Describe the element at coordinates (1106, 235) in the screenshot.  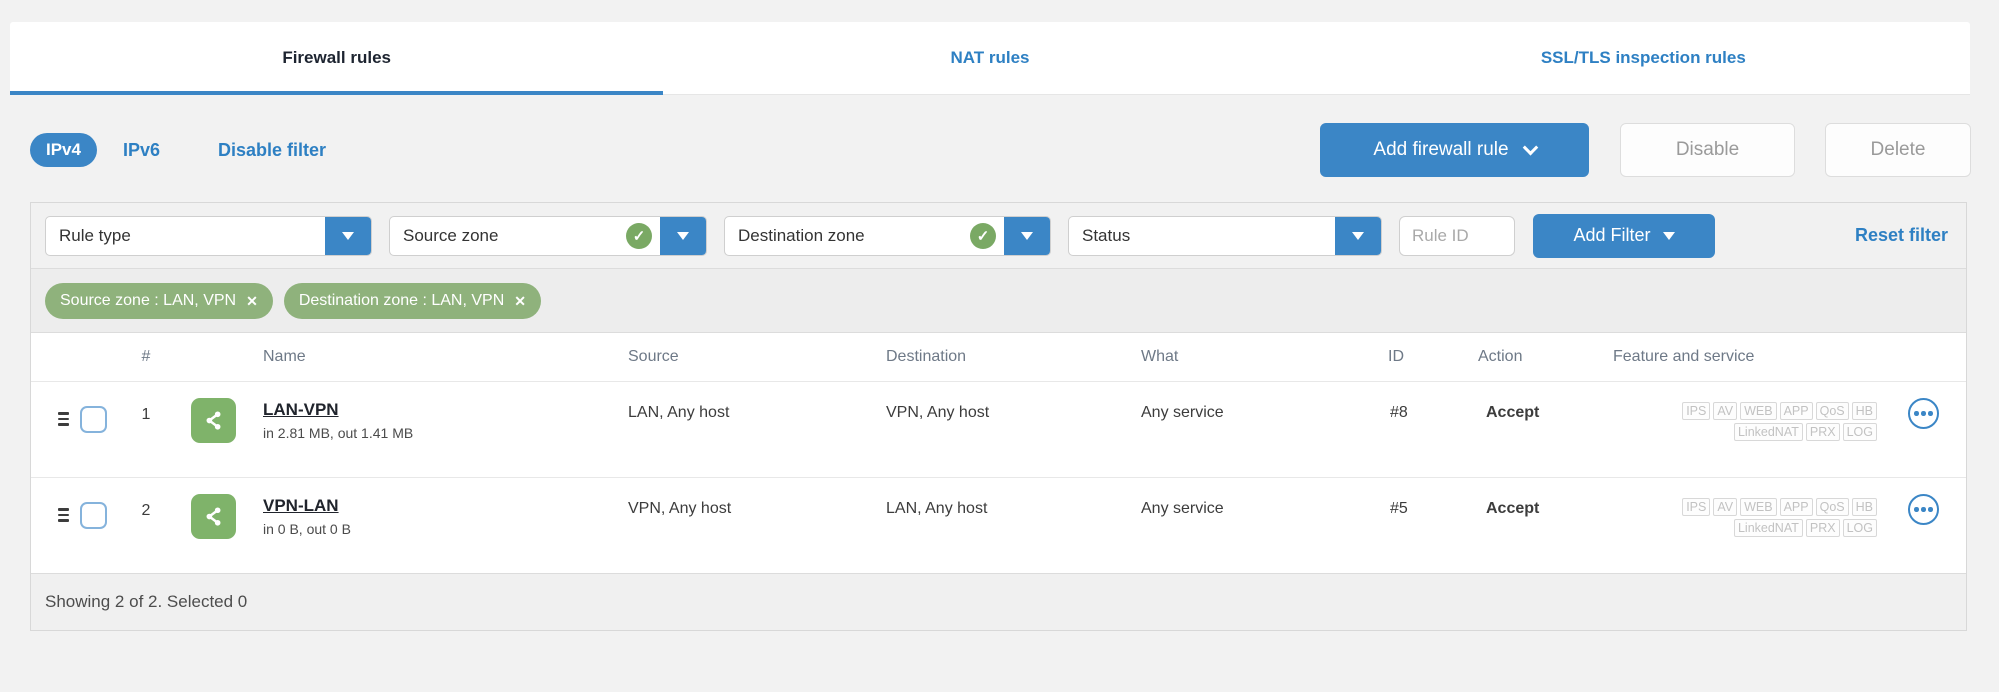
I see `select-label: Status` at that location.